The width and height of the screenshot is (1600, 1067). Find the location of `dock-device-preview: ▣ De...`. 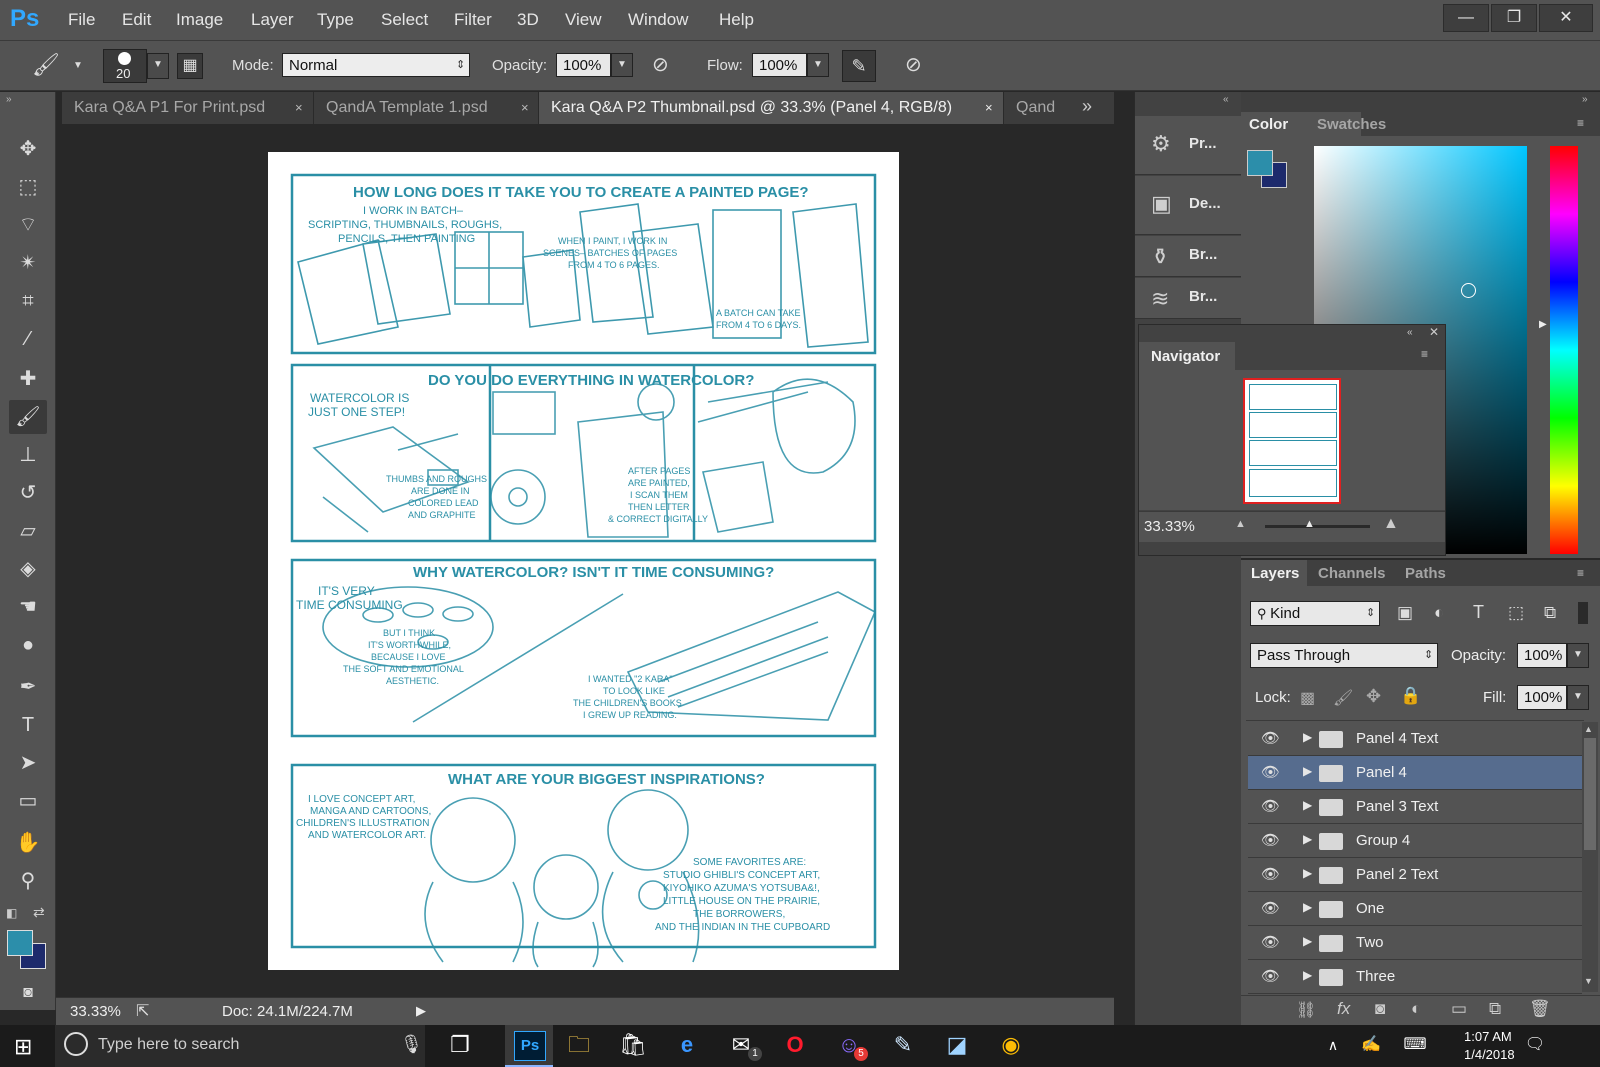

dock-device-preview: ▣ De... is located at coordinates (1188, 205).